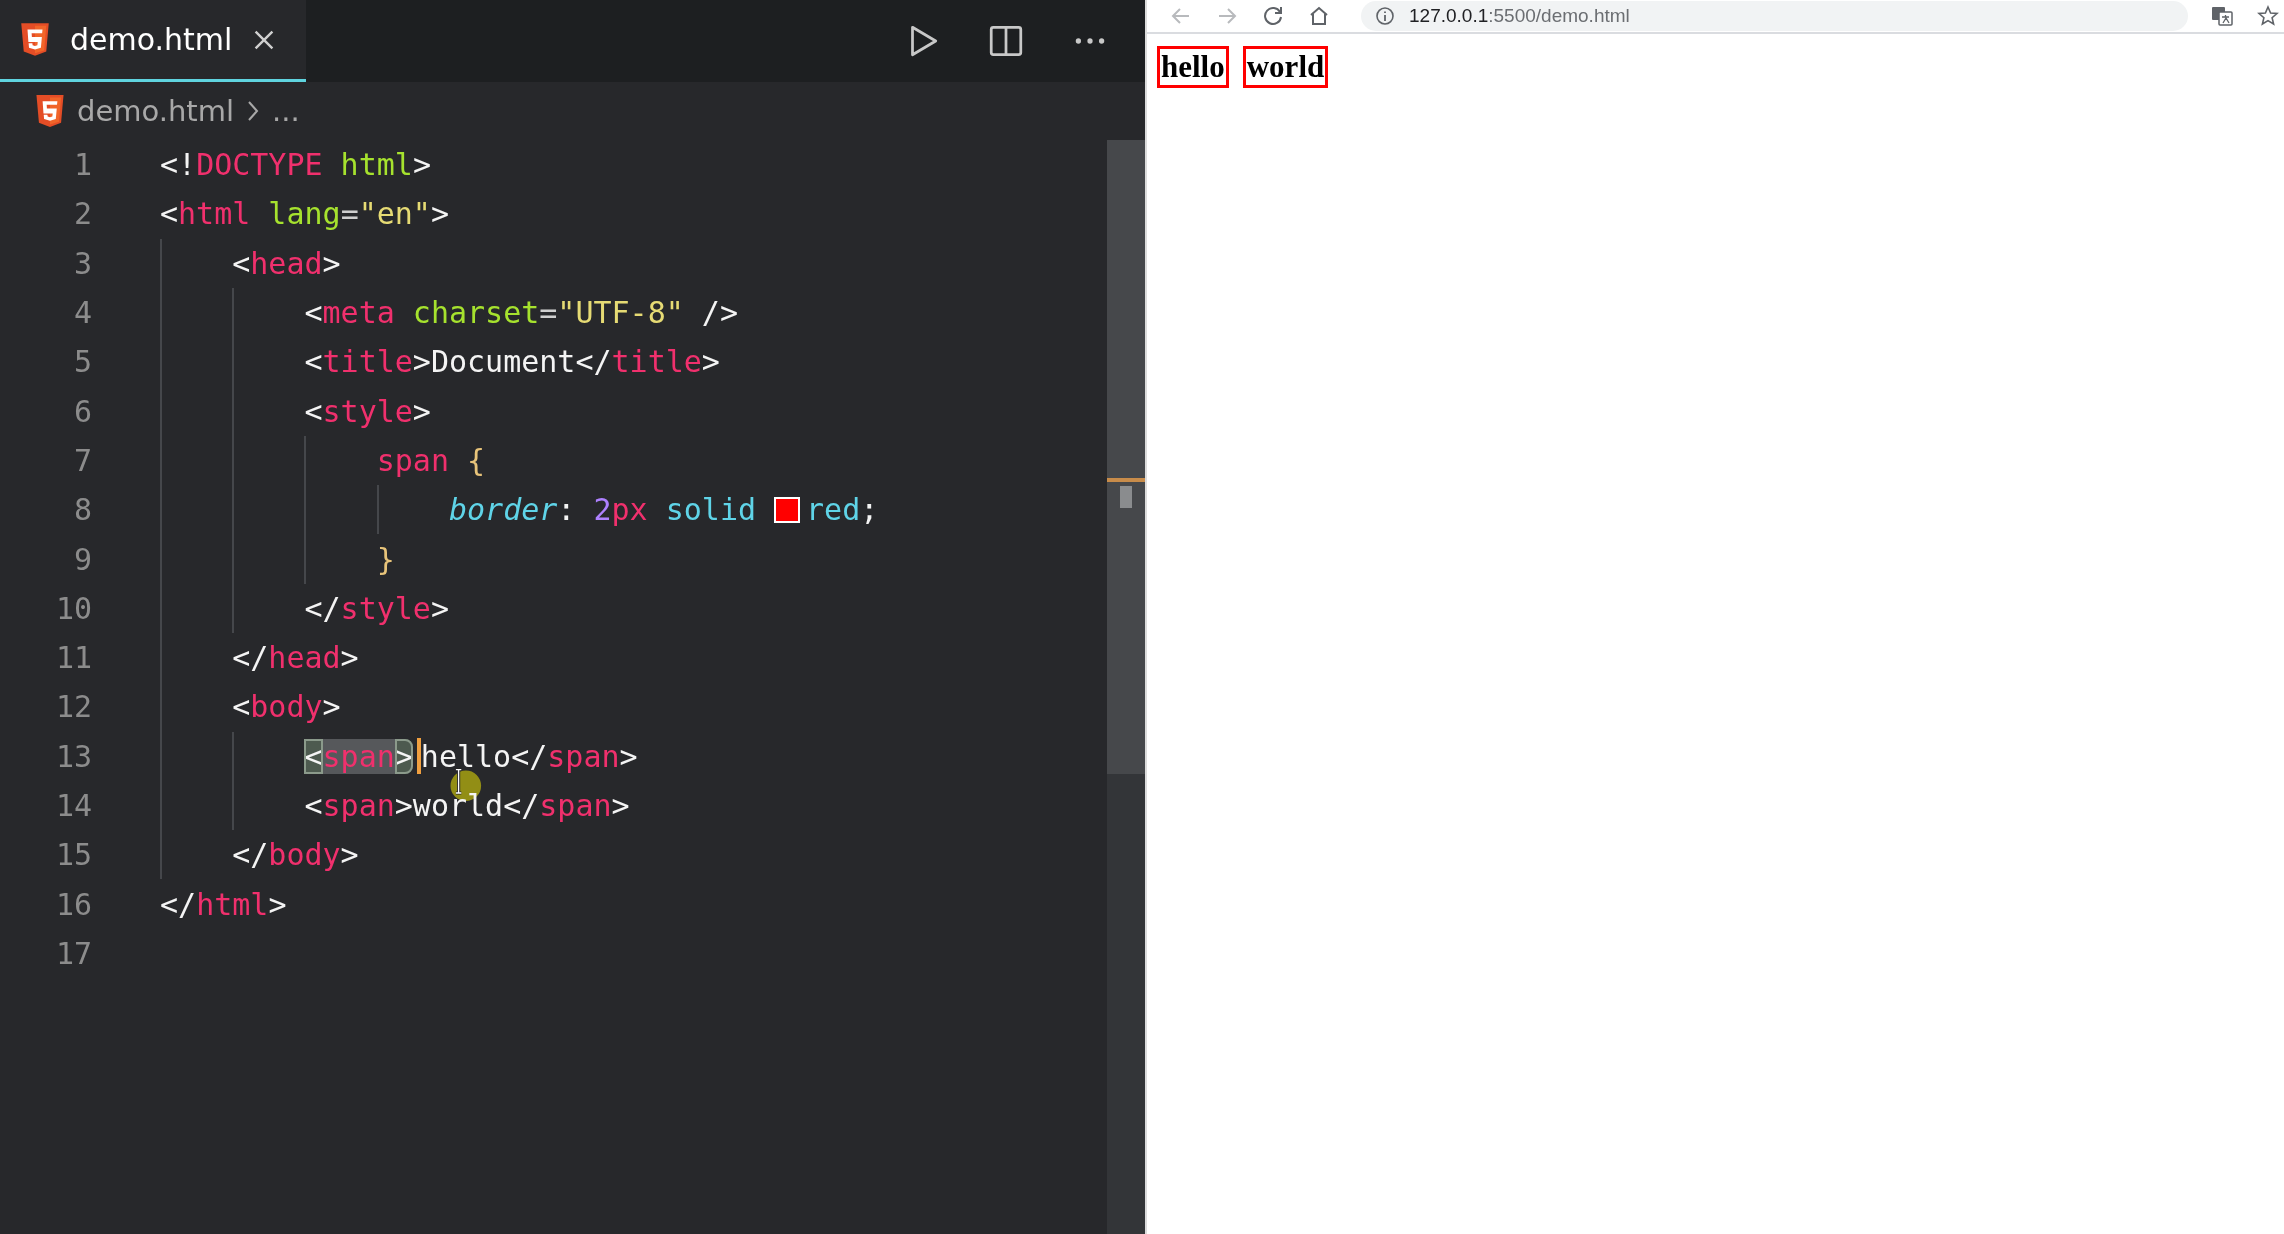 This screenshot has height=1234, width=2284. I want to click on line-number: 4, so click(82, 313).